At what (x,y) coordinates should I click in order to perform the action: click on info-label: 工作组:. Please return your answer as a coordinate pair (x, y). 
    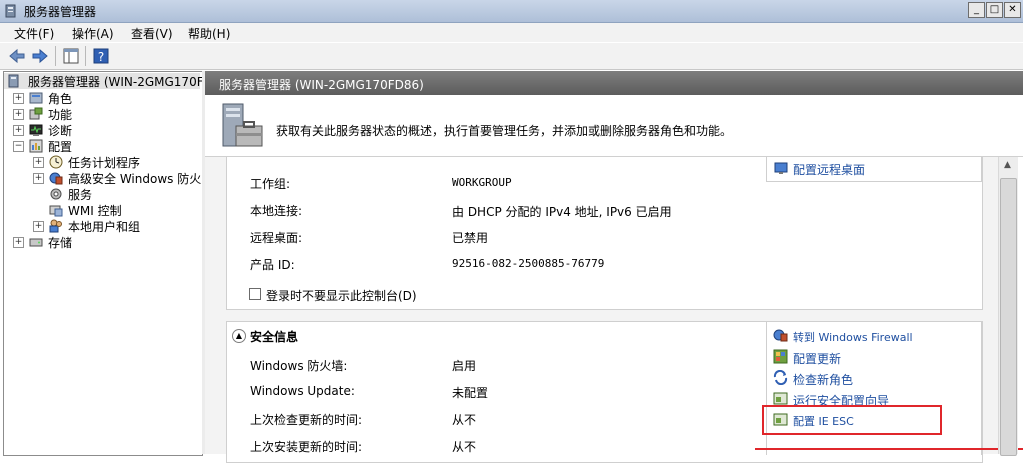
    Looking at the image, I should click on (270, 184).